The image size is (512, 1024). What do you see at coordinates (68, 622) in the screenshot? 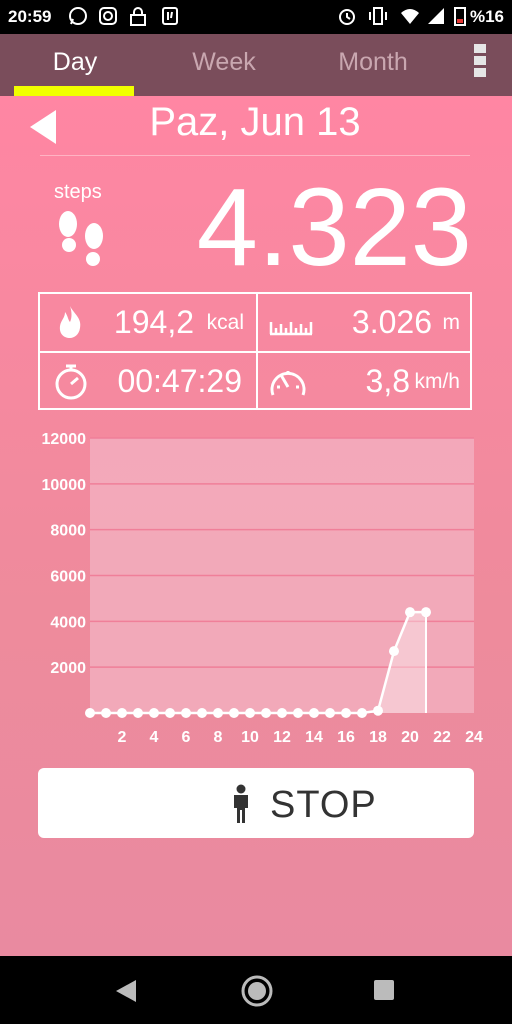
I see `chart-y-tick-label: 4000` at bounding box center [68, 622].